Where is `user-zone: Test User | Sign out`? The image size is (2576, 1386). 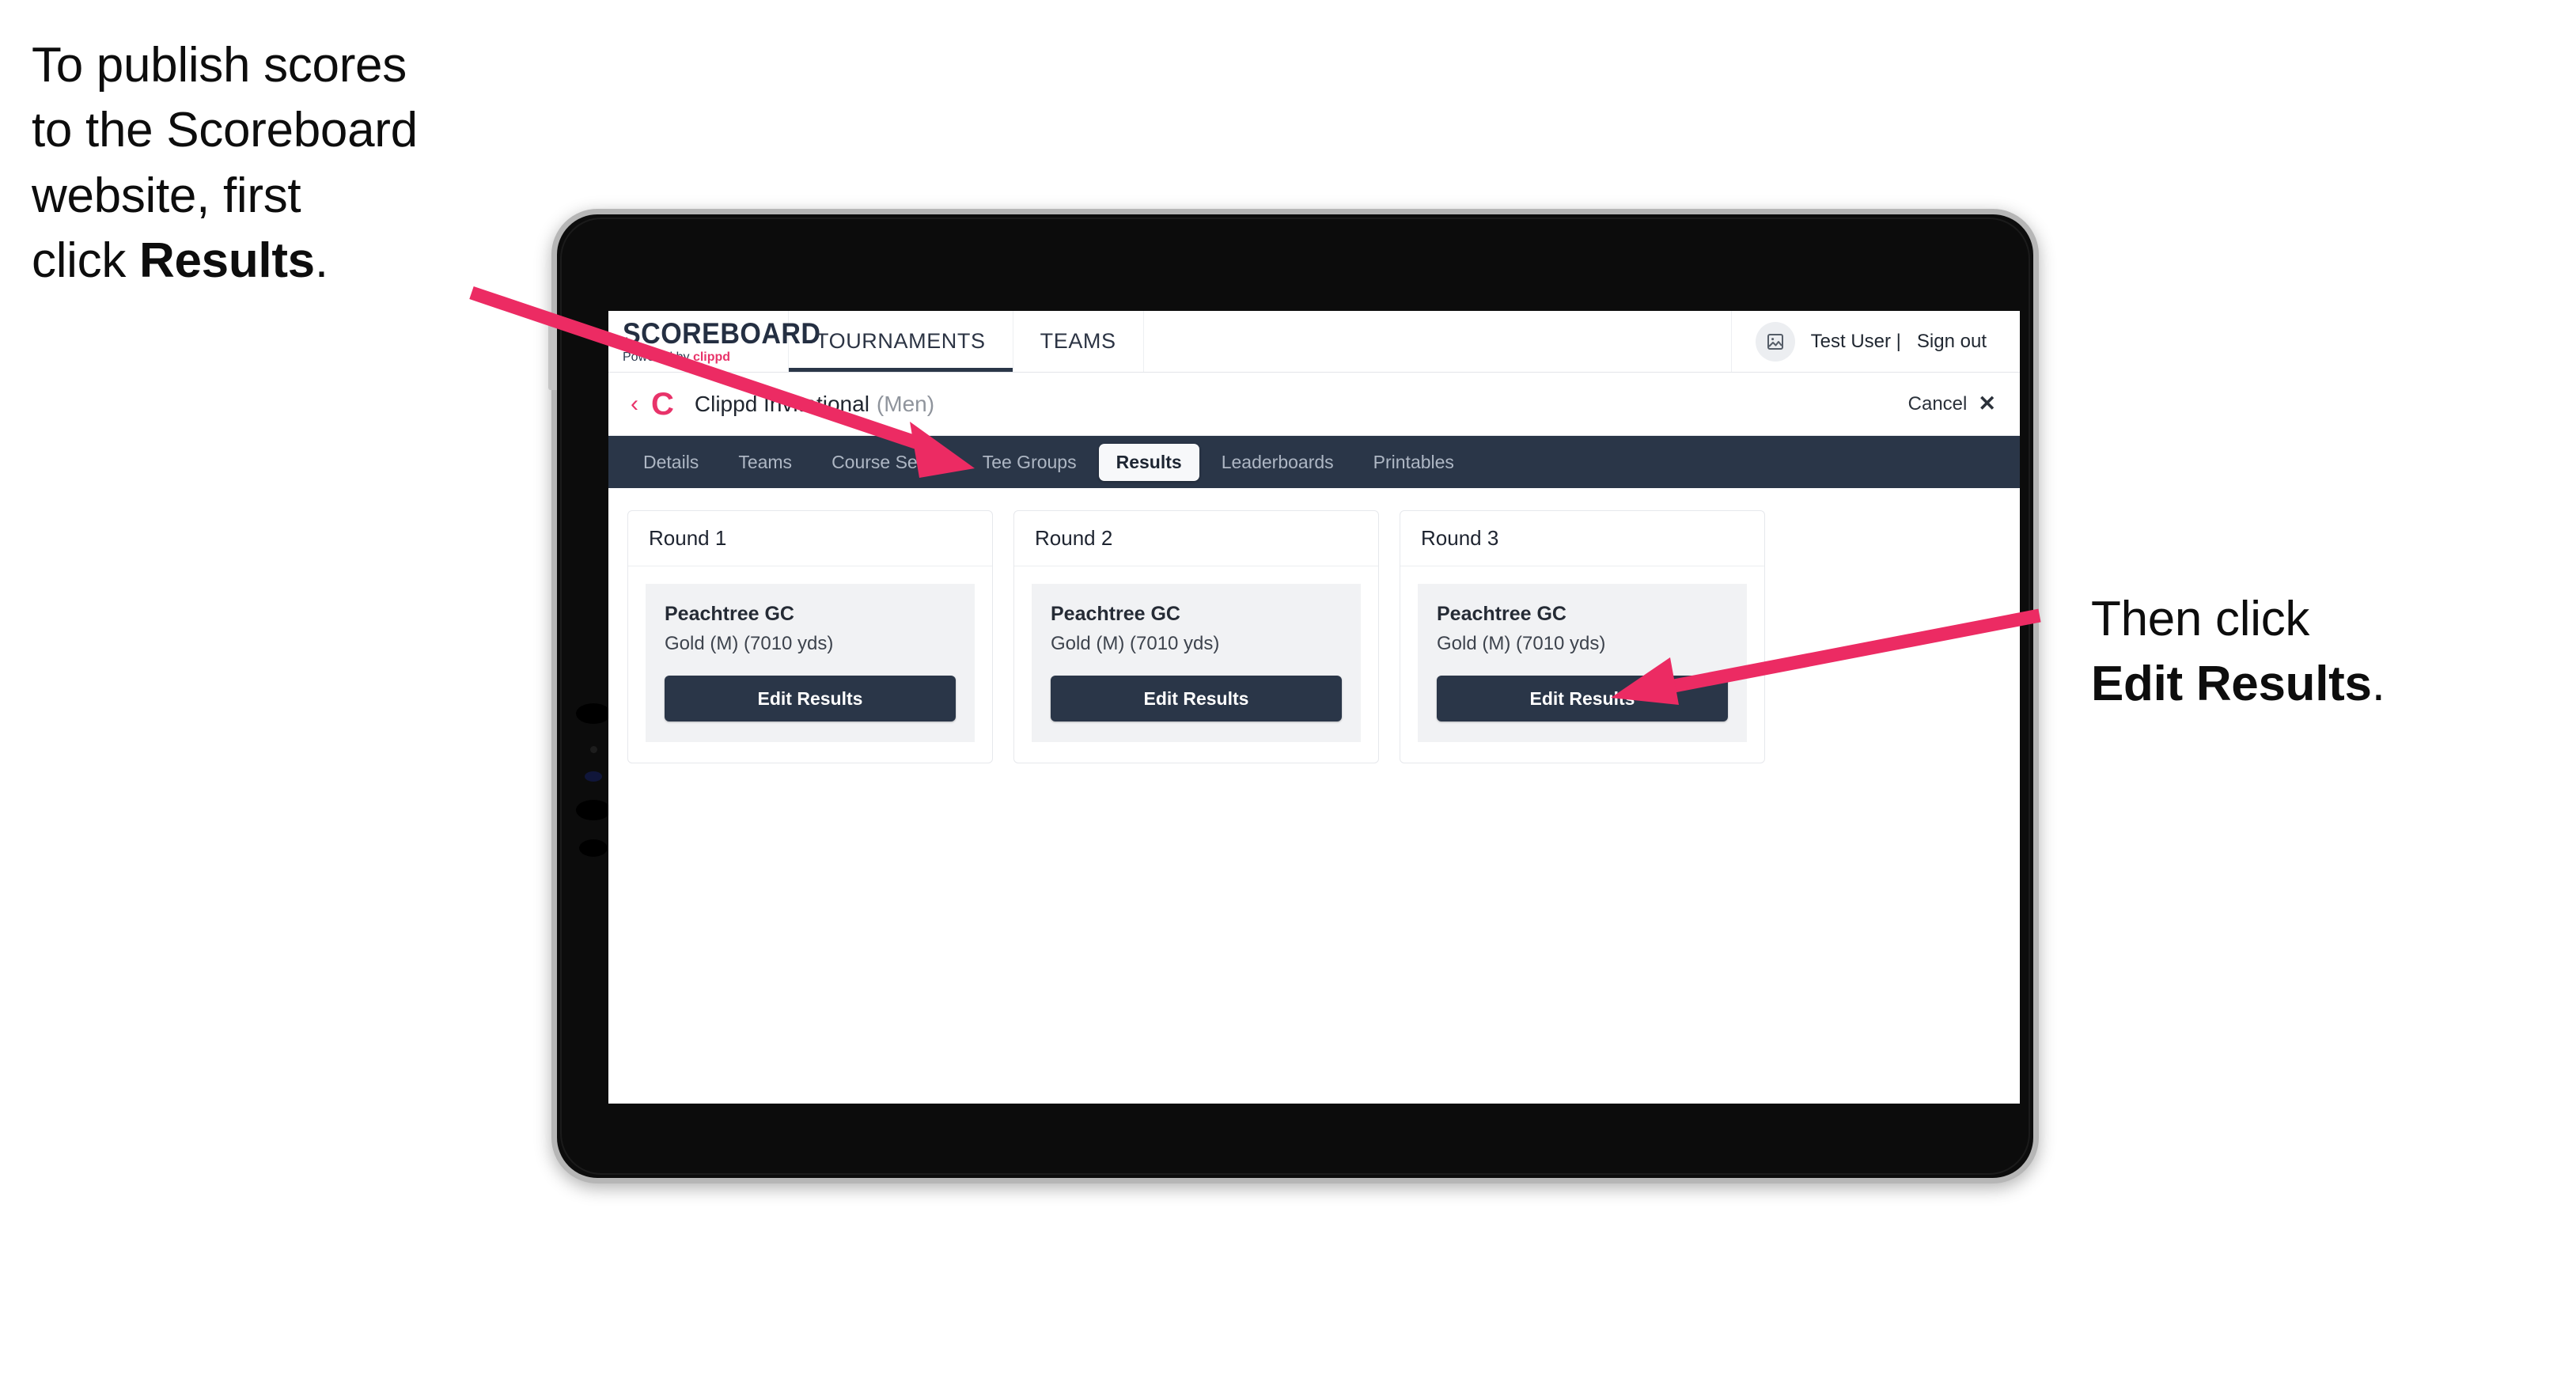
user-zone: Test User | Sign out is located at coordinates (1876, 342).